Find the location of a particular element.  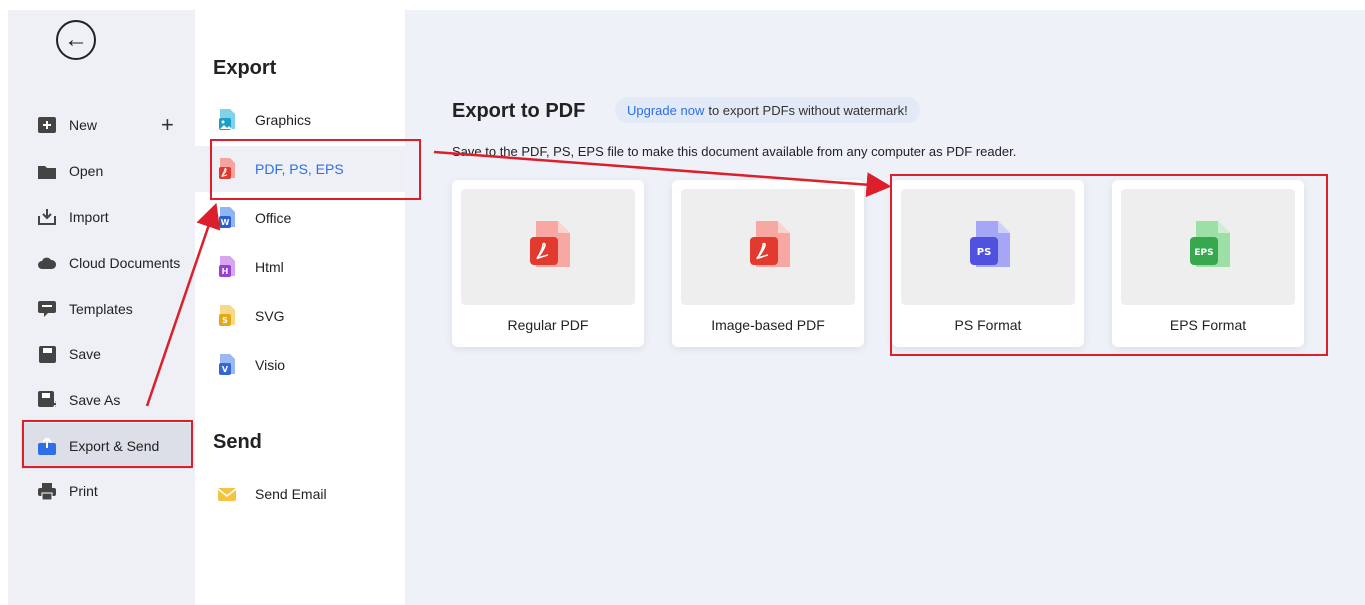

graphics-icon is located at coordinates (227, 120).